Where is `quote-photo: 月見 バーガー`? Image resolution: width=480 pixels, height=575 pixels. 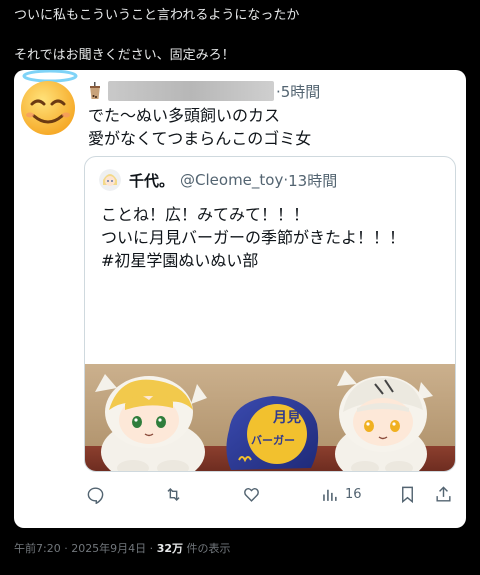 quote-photo: 月見 バーガー is located at coordinates (270, 418).